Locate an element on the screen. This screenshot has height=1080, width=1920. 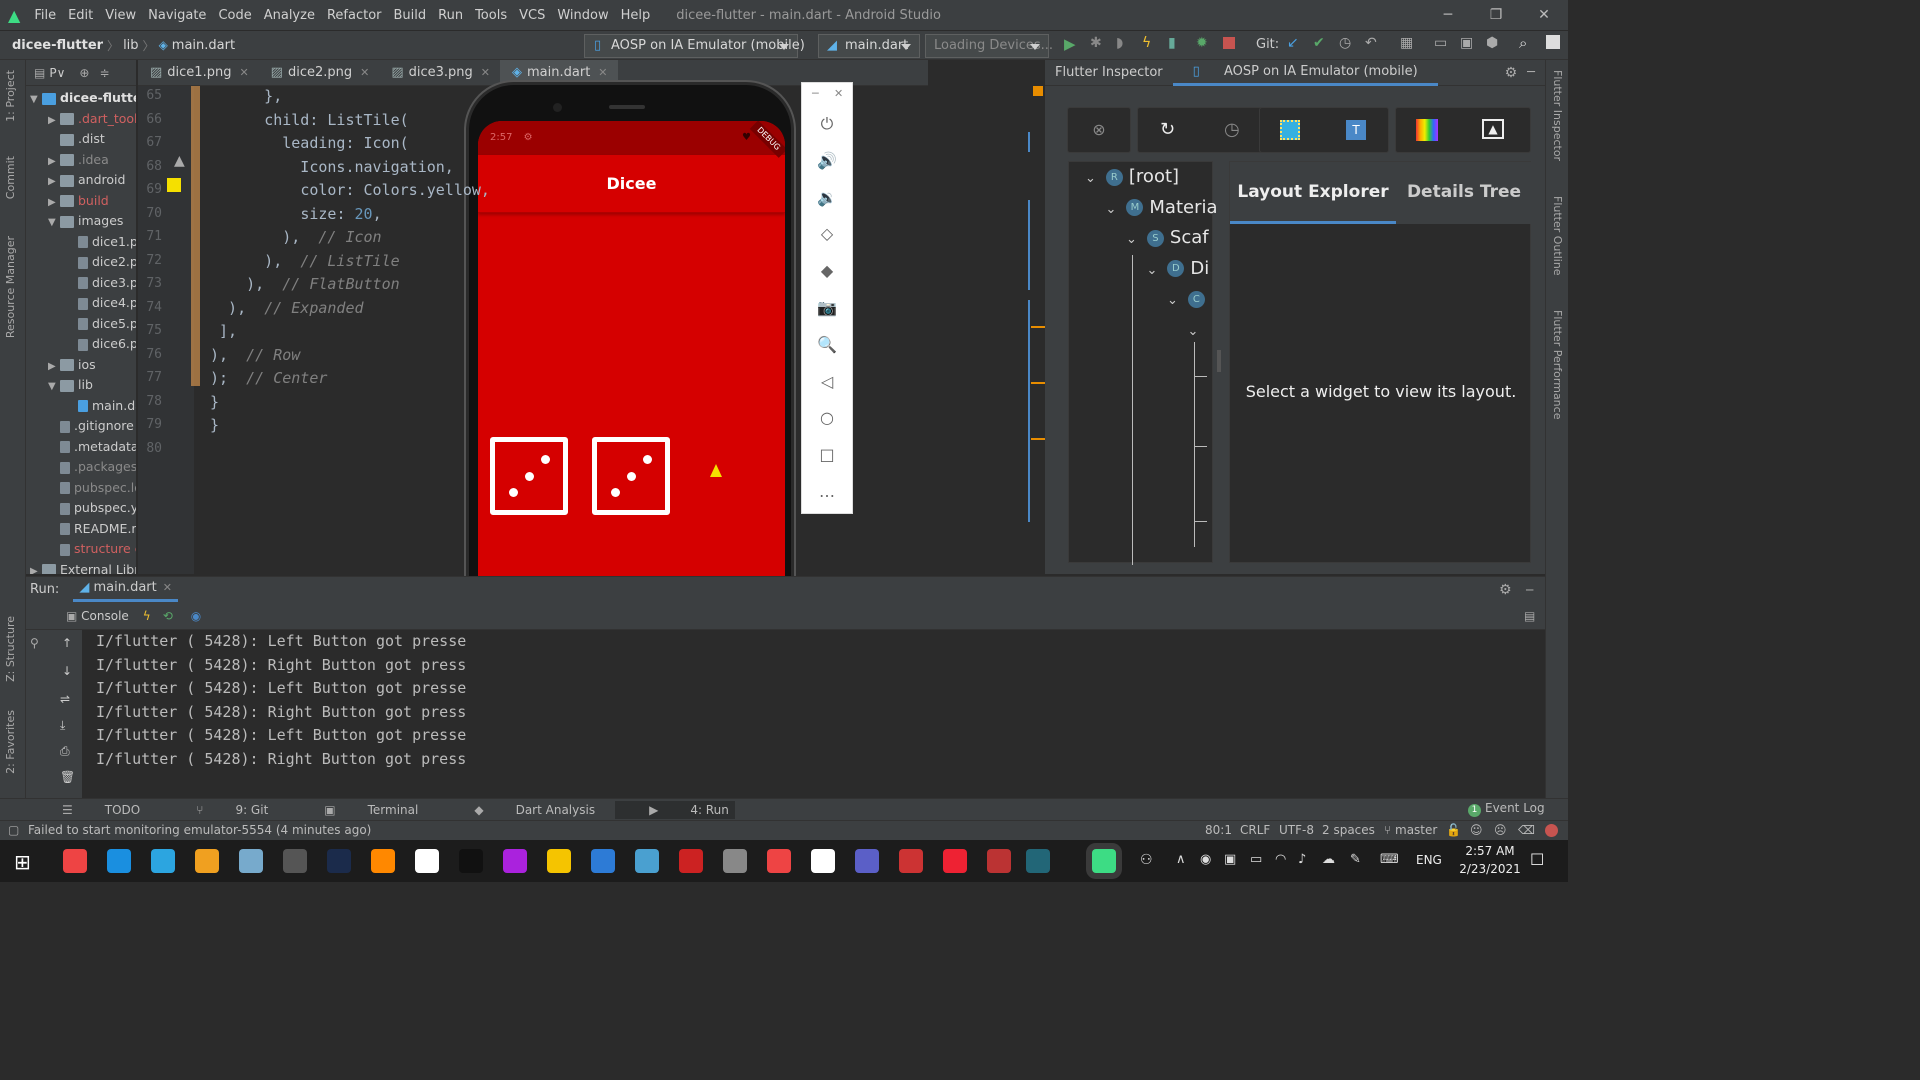
clock-date: 2/23/2021 is located at coordinates (1490, 869).